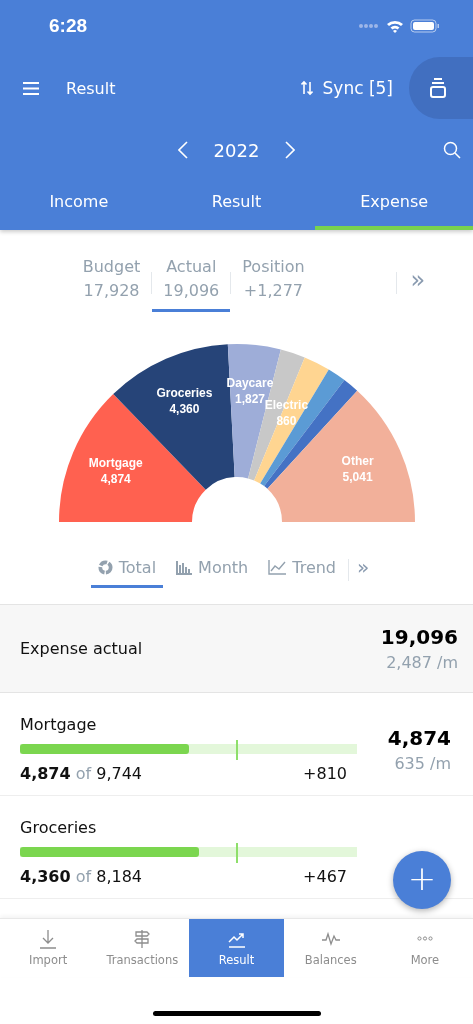  What do you see at coordinates (212, 570) in the screenshot?
I see `chart-tab: Month` at bounding box center [212, 570].